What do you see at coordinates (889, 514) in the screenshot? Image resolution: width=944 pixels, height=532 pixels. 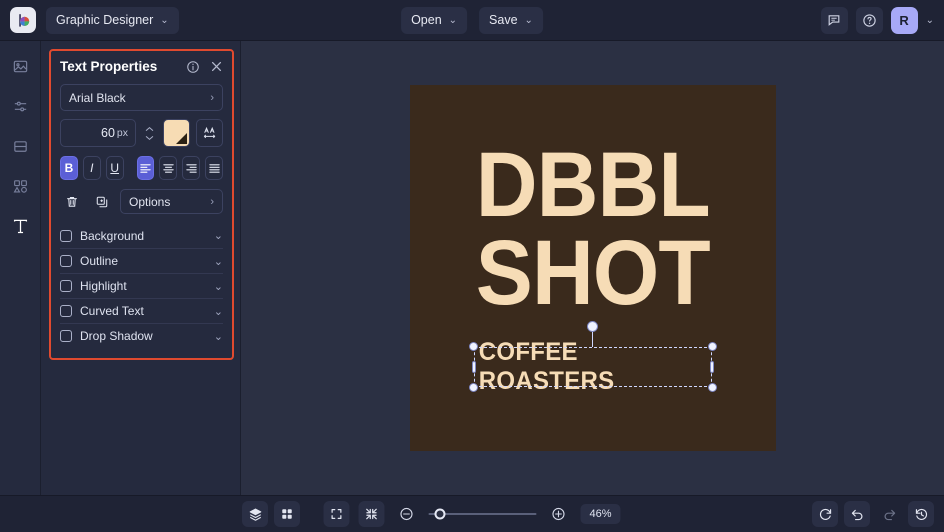 I see `redo-icon` at bounding box center [889, 514].